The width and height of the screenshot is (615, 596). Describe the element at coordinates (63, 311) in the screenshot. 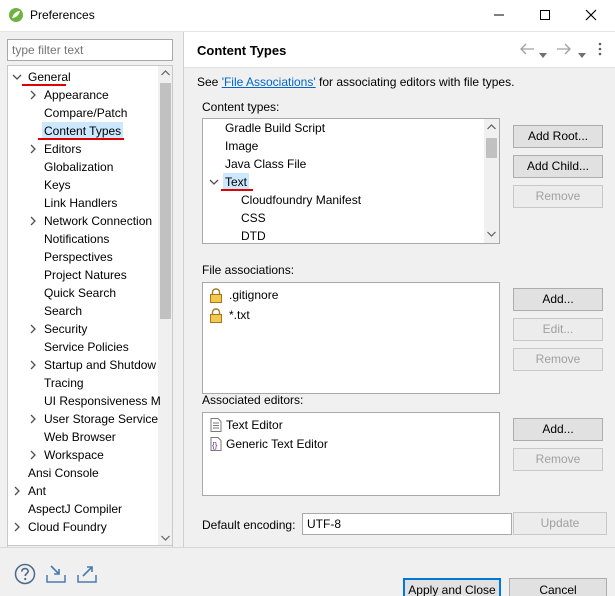

I see `tree-item-label: Search` at that location.